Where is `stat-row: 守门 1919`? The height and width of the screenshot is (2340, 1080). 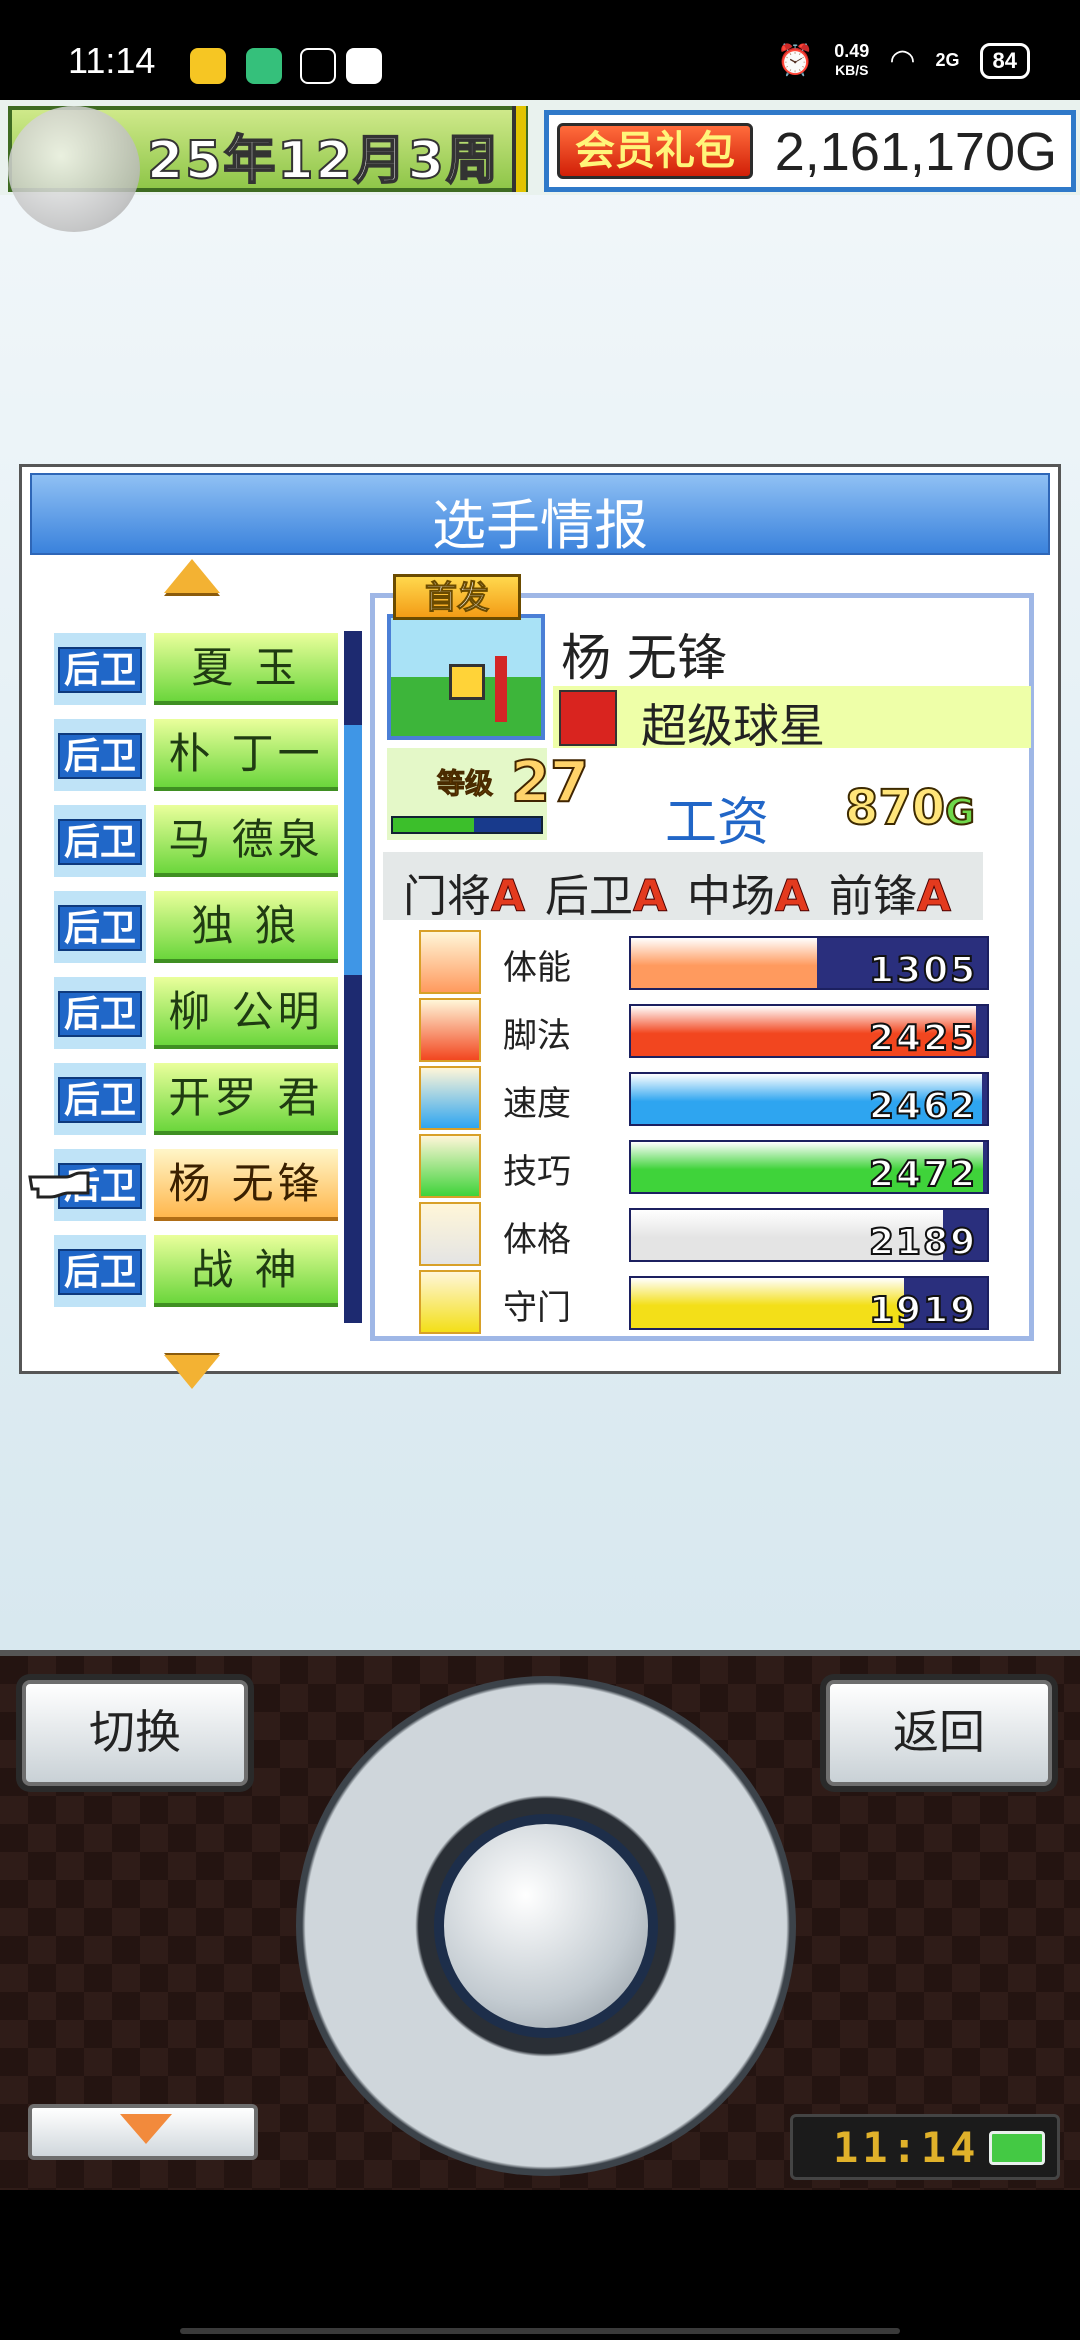
stat-row: 守门 1919 is located at coordinates (713, 1302).